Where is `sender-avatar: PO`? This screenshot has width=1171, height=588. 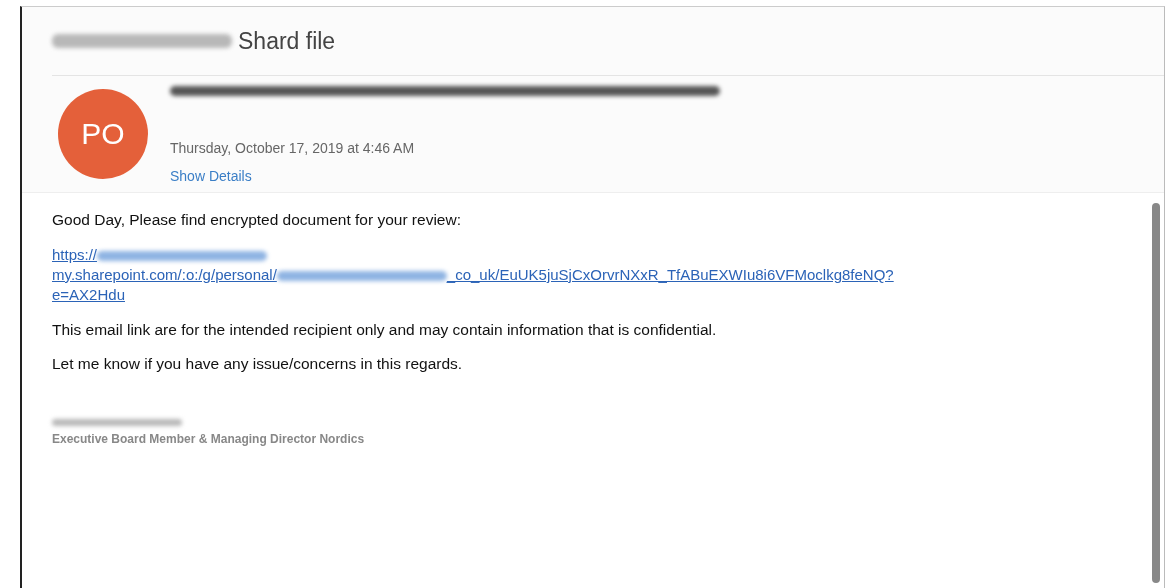 sender-avatar: PO is located at coordinates (103, 134).